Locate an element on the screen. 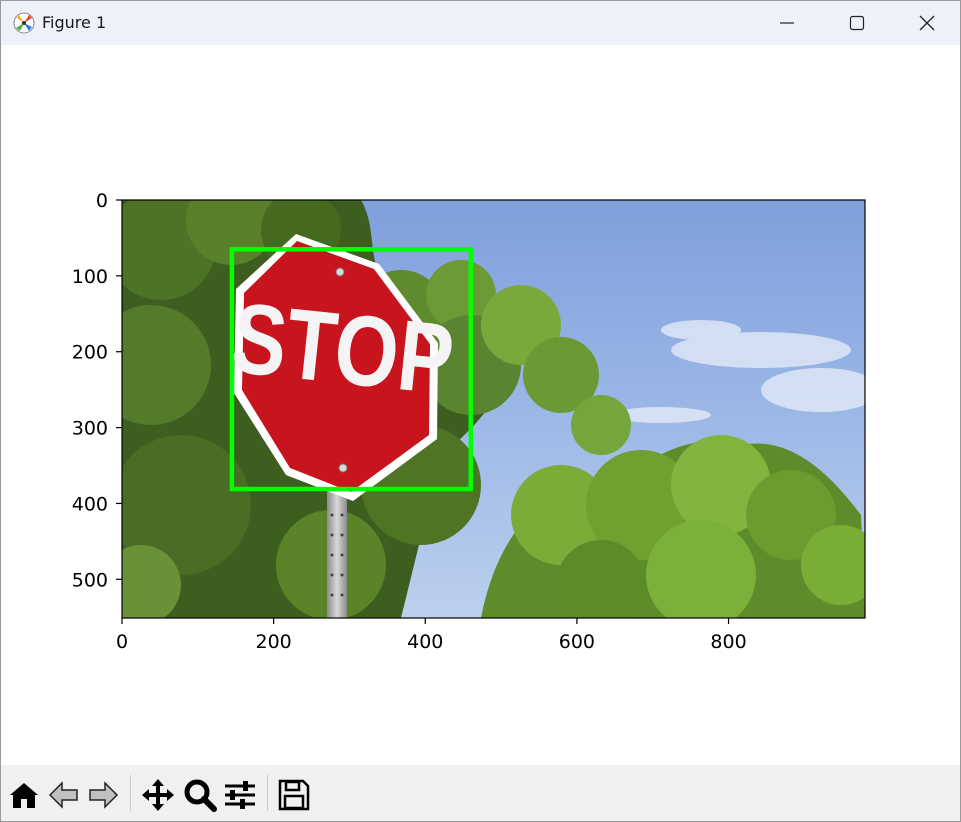 The height and width of the screenshot is (822, 961). home-button is located at coordinates (24, 795).